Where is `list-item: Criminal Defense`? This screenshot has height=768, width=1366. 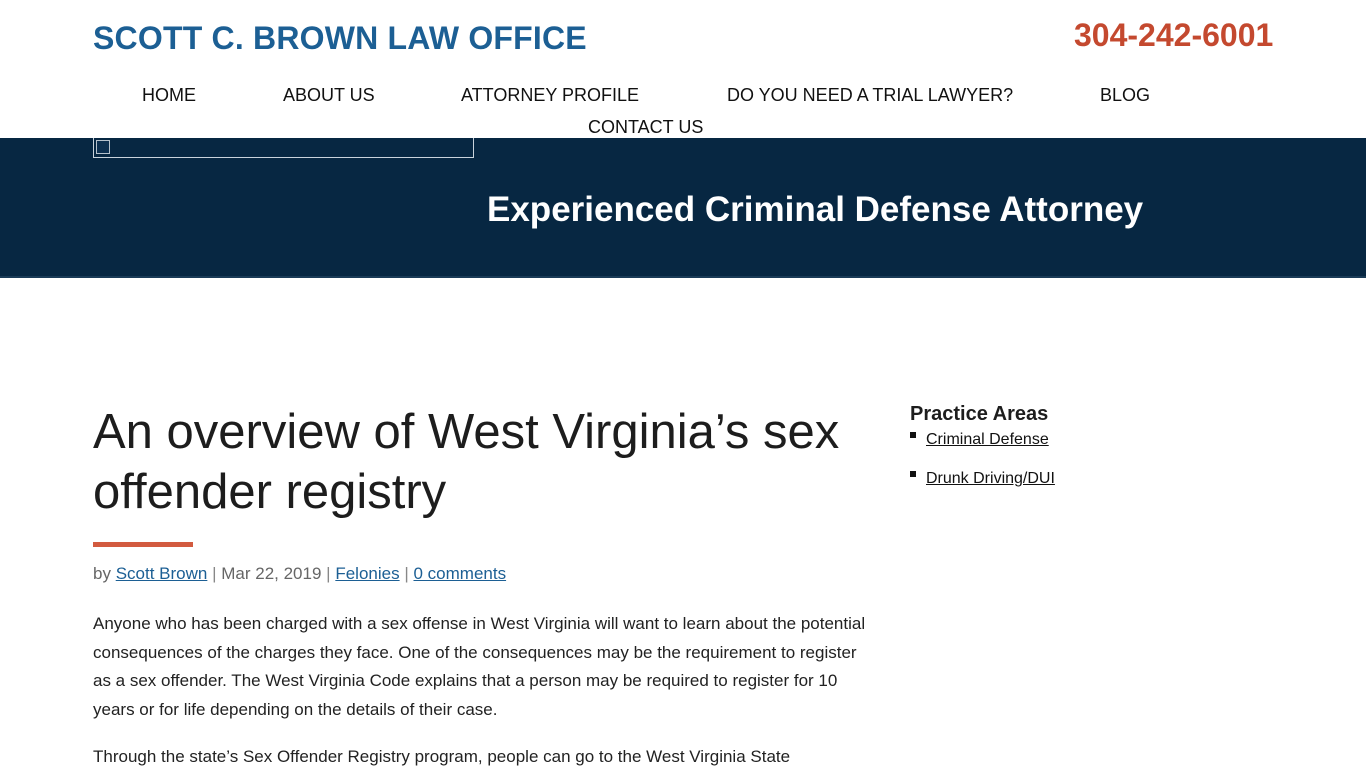
list-item: Criminal Defense is located at coordinates (982, 448).